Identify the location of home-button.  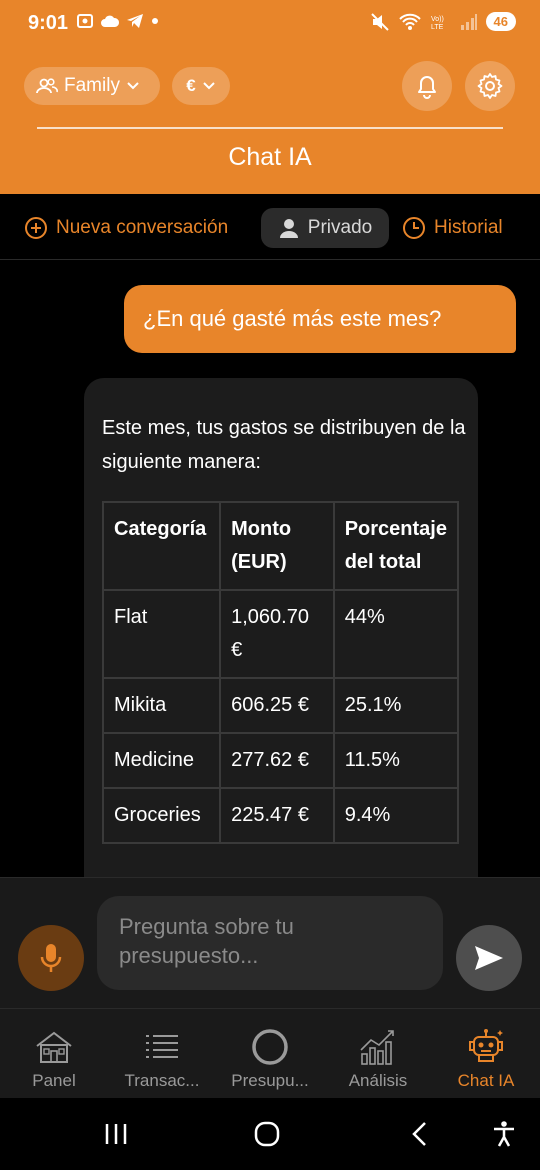
(267, 1134).